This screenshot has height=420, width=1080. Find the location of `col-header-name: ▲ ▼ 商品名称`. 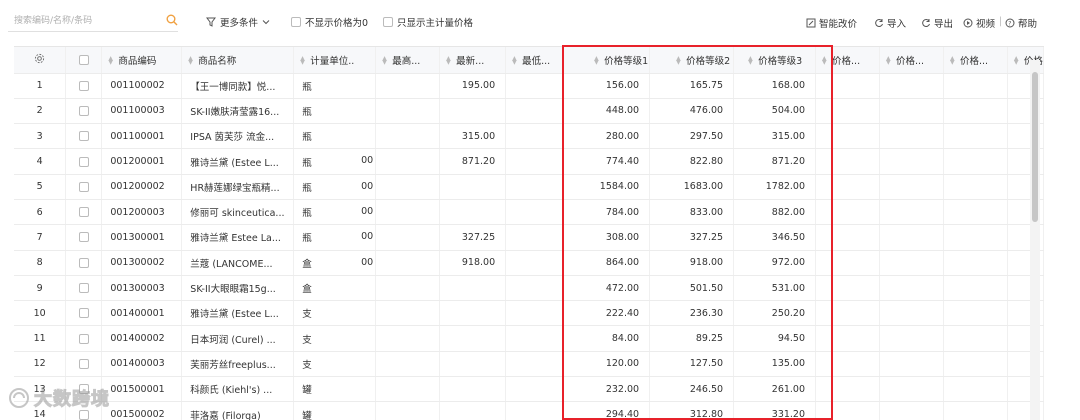

col-header-name: ▲ ▼ 商品名称 is located at coordinates (238, 60).